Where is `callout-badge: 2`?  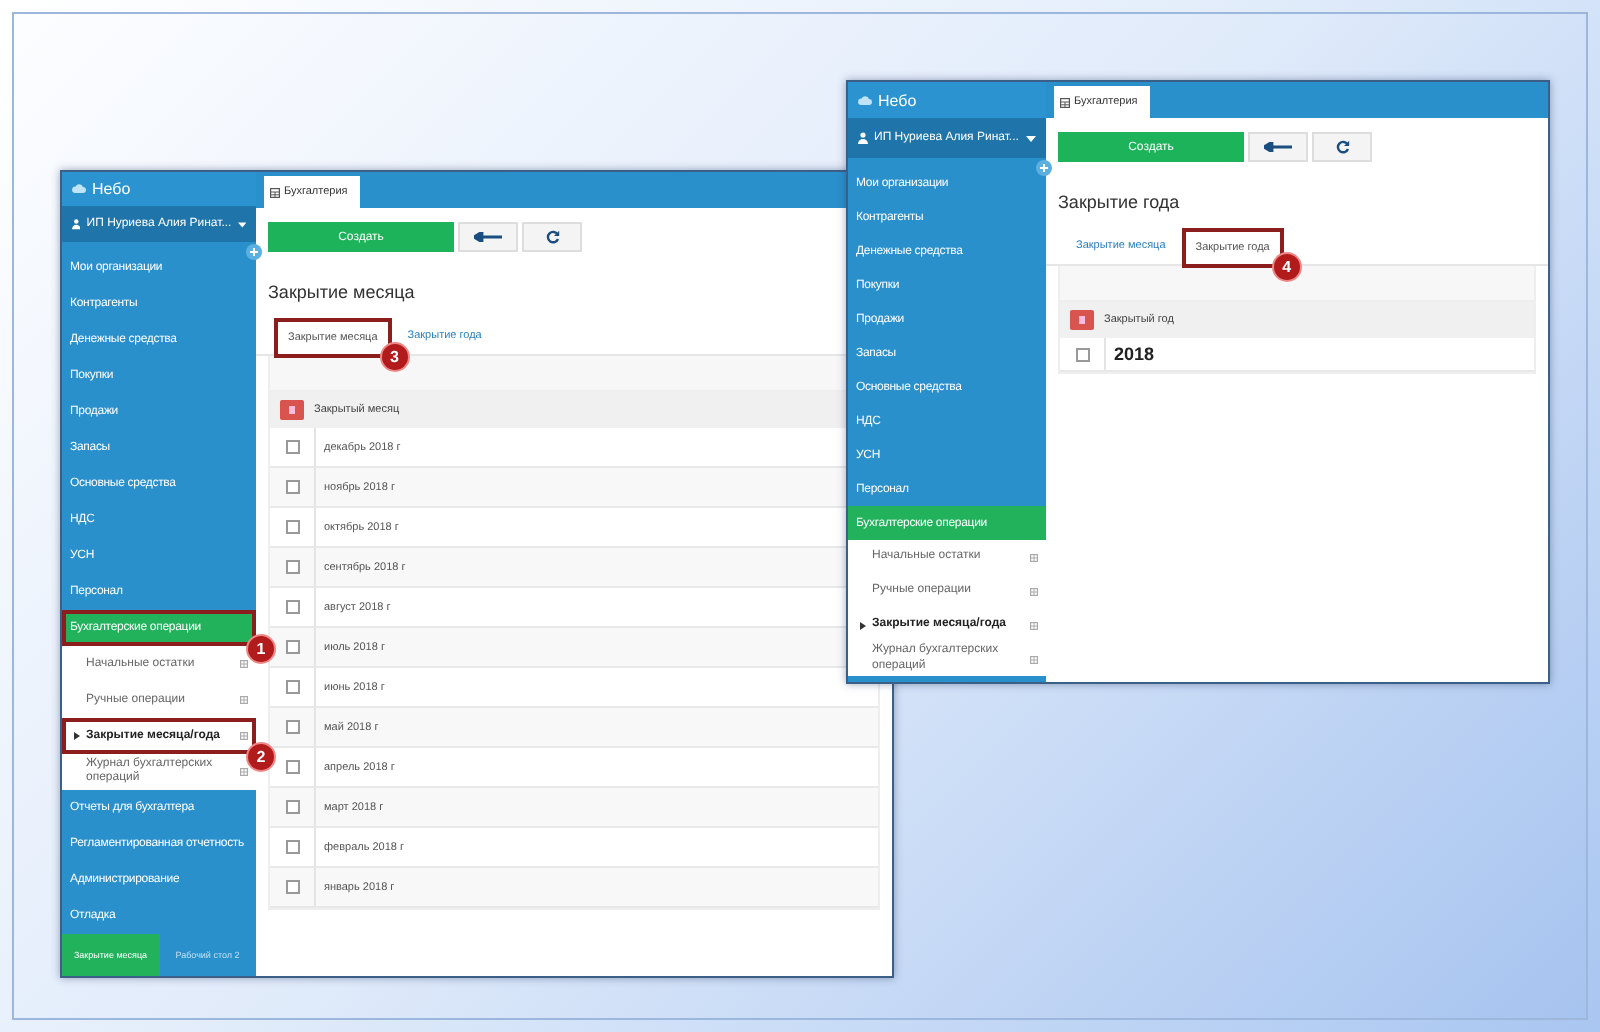 callout-badge: 2 is located at coordinates (261, 757).